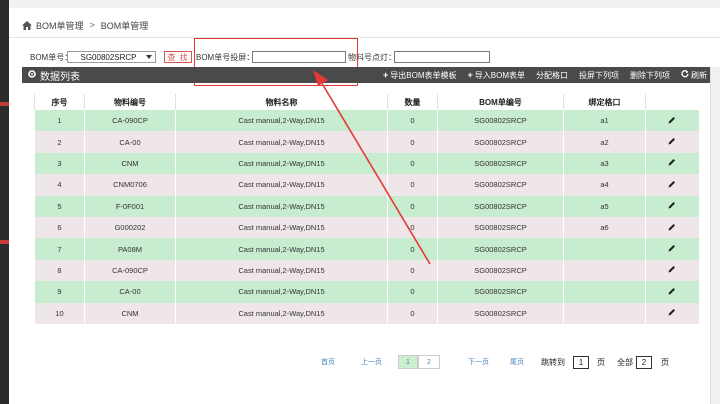 The image size is (720, 404). What do you see at coordinates (604, 121) in the screenshot?
I see `cell-slot: a1` at bounding box center [604, 121].